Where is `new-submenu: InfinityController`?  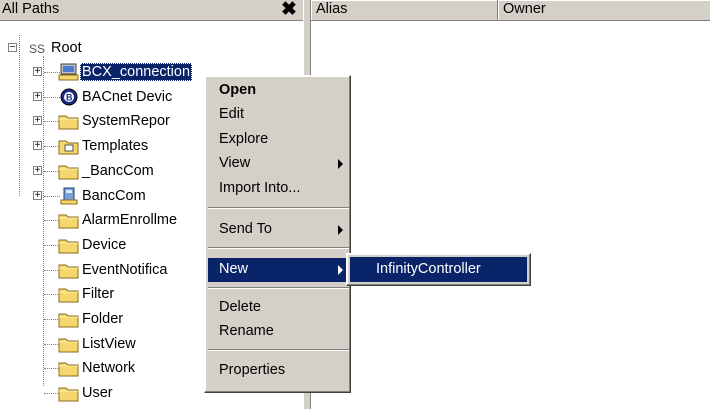
new-submenu: InfinityController is located at coordinates (438, 269).